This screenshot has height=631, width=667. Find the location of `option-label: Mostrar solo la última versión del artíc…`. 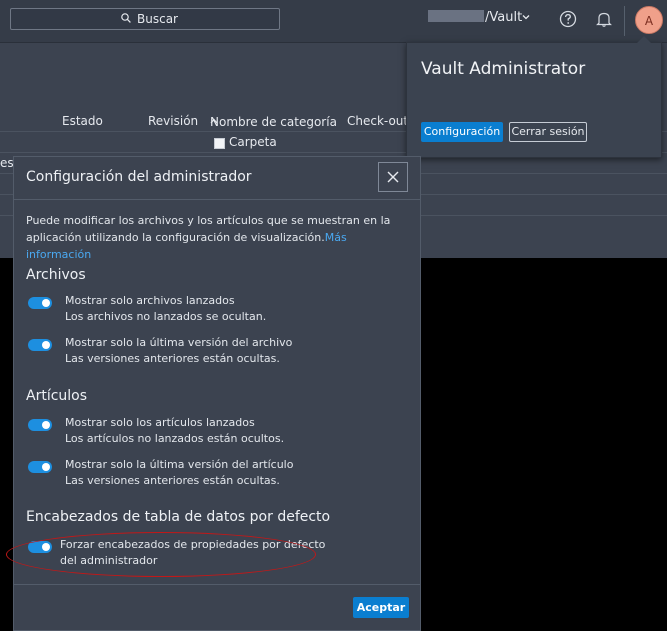

option-label: Mostrar solo la última versión del artíc… is located at coordinates (179, 464).